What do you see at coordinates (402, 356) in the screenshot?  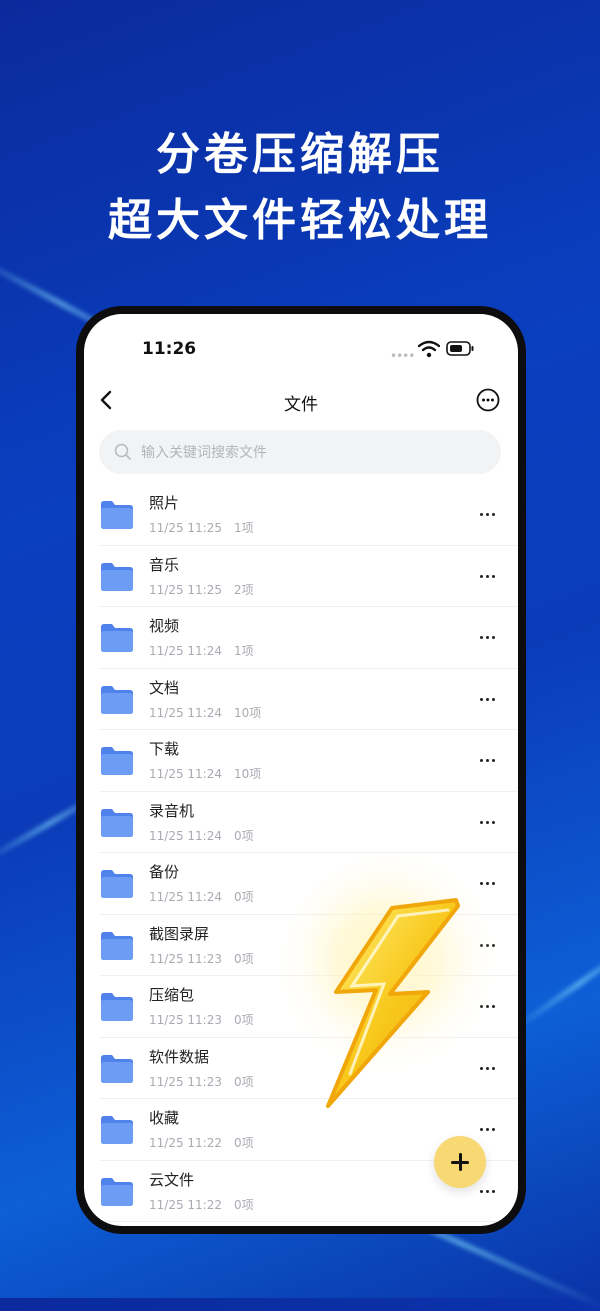 I see `signal-dots: ••••` at bounding box center [402, 356].